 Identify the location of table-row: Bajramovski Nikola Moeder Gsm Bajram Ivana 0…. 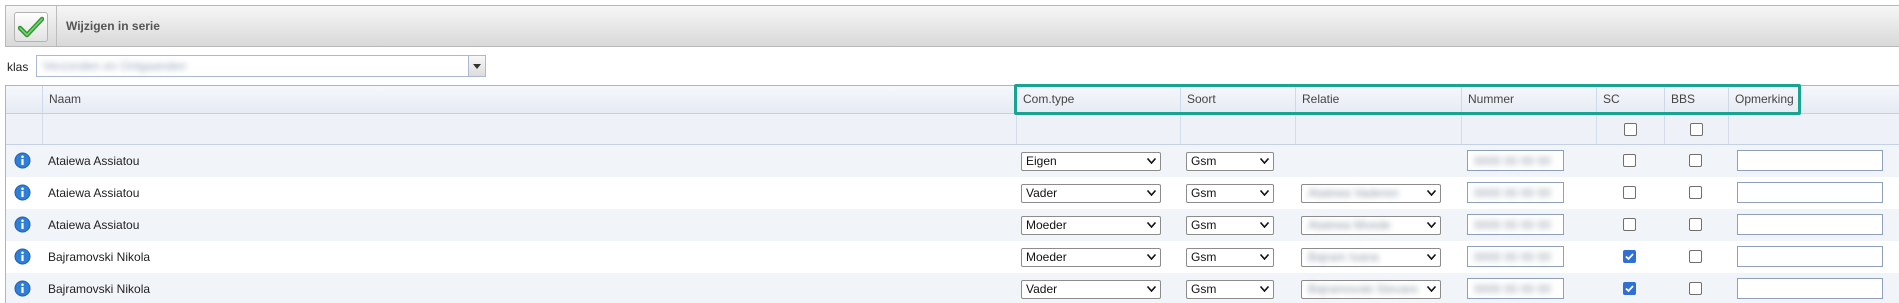
(952, 257).